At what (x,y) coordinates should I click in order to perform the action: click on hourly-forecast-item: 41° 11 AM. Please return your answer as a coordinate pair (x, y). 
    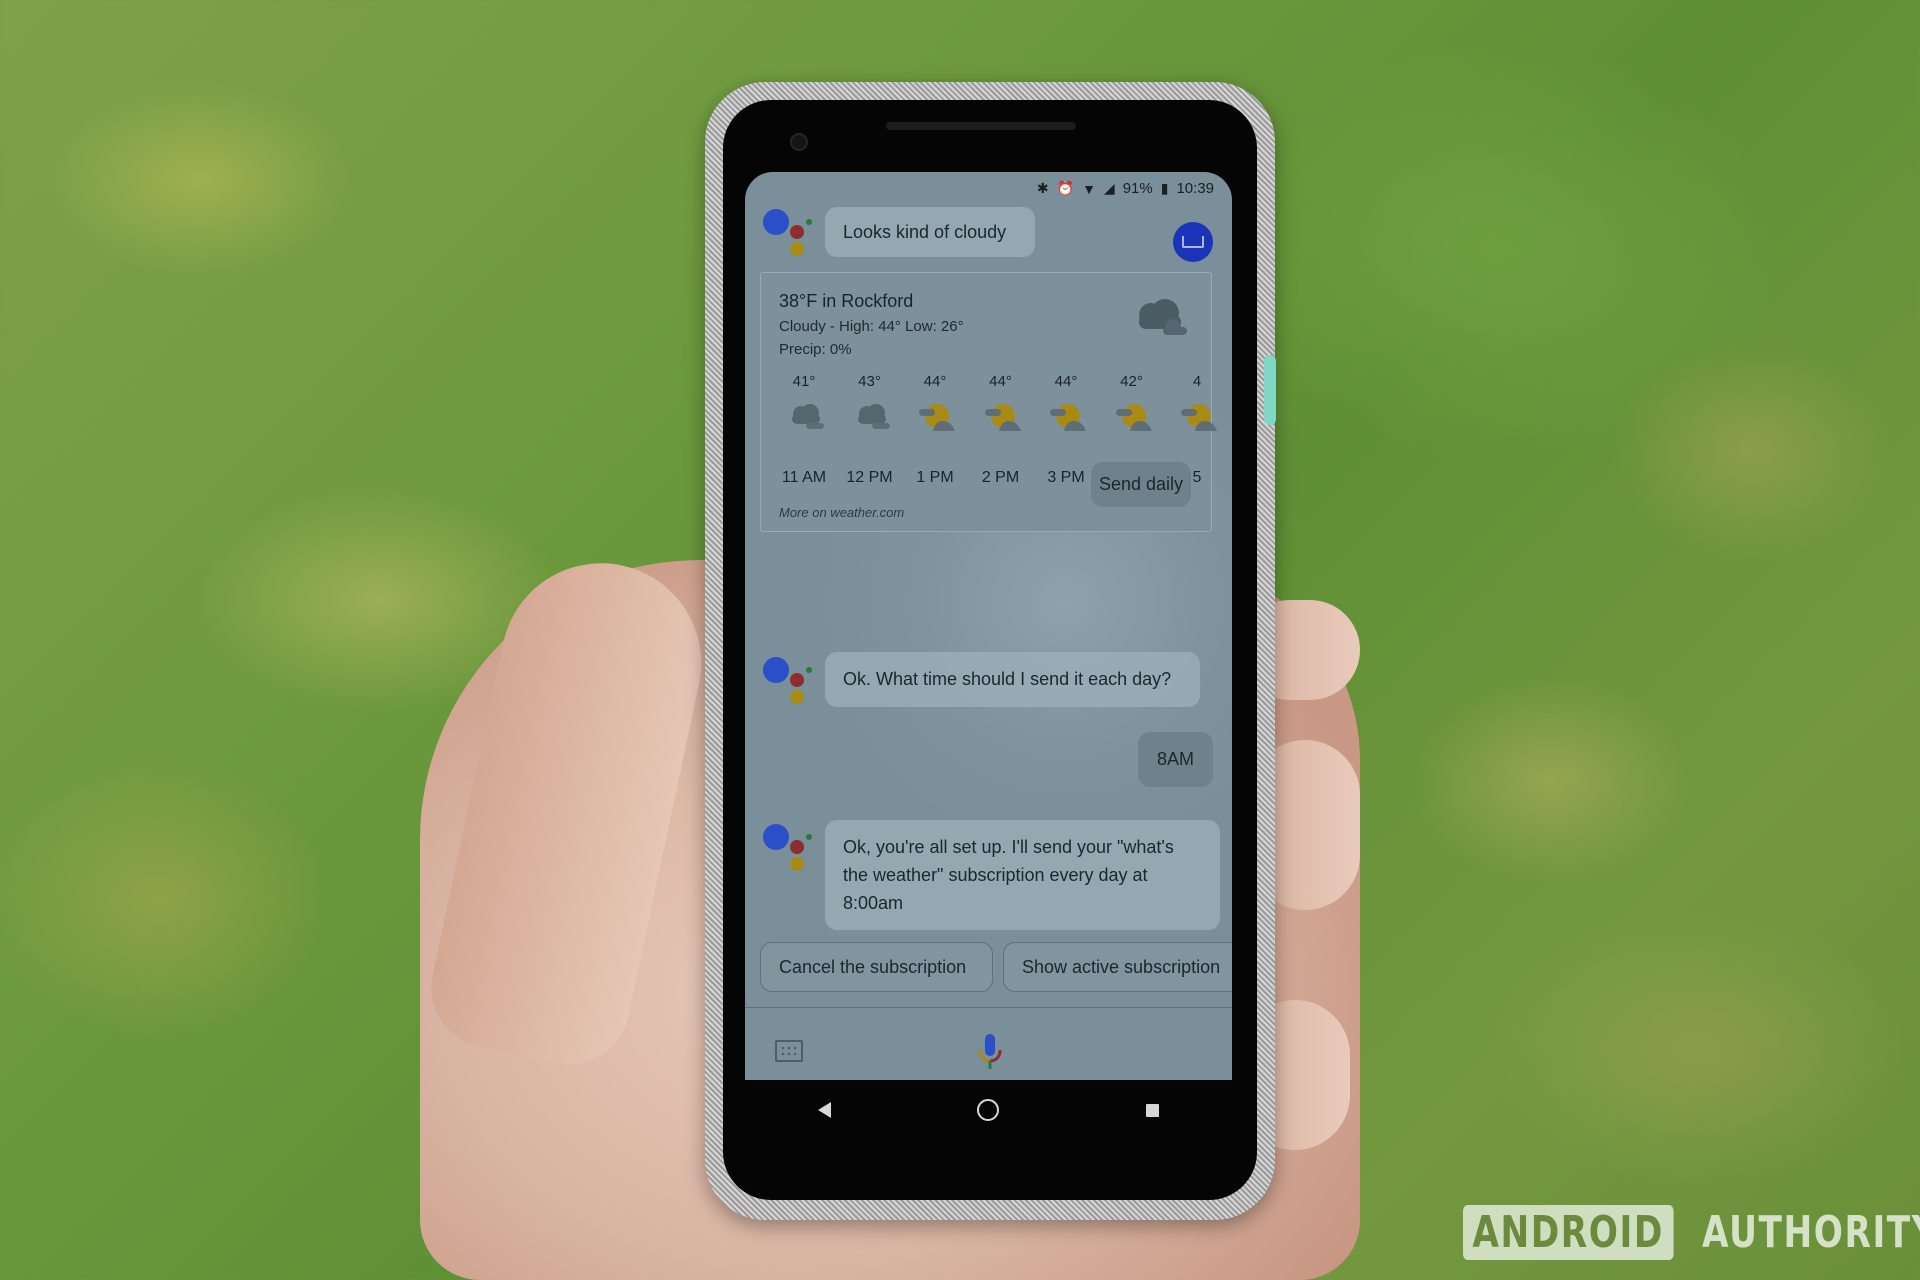
    Looking at the image, I should click on (804, 438).